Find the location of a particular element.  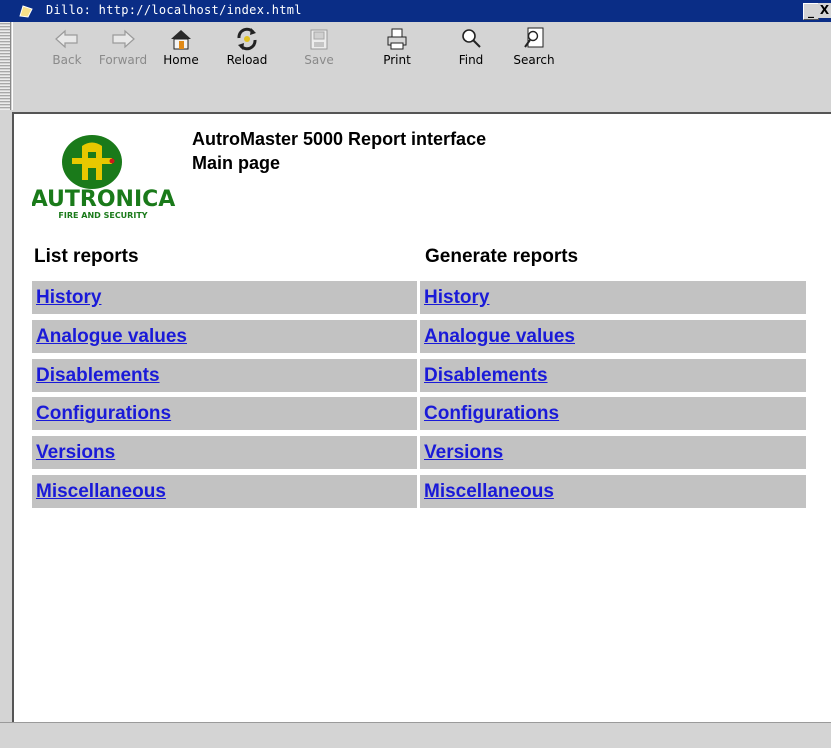

search-icon is located at coordinates (534, 37).